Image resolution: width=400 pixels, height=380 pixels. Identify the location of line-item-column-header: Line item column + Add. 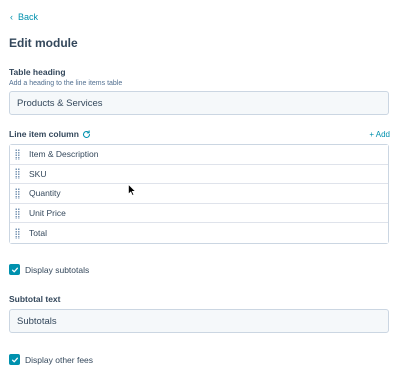
(199, 134).